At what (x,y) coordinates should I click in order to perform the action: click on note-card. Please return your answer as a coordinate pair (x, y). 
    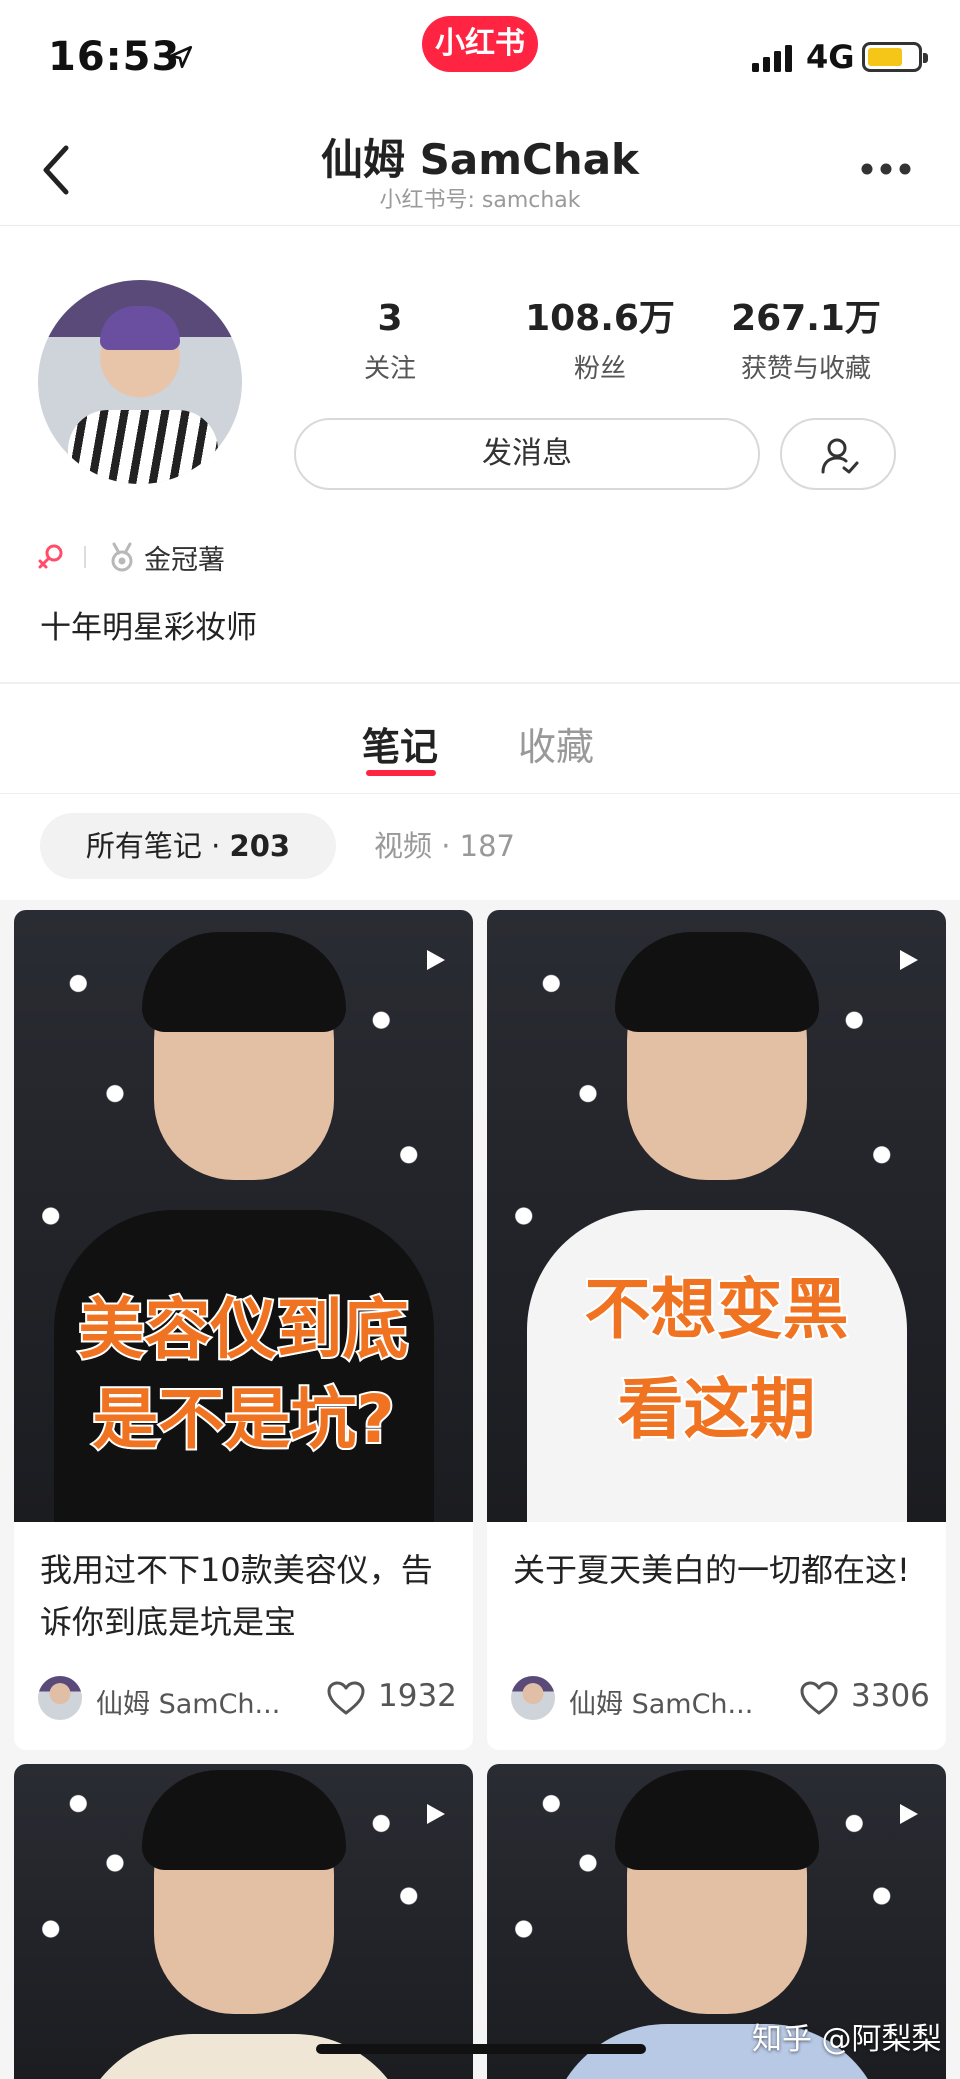
    Looking at the image, I should click on (243, 1921).